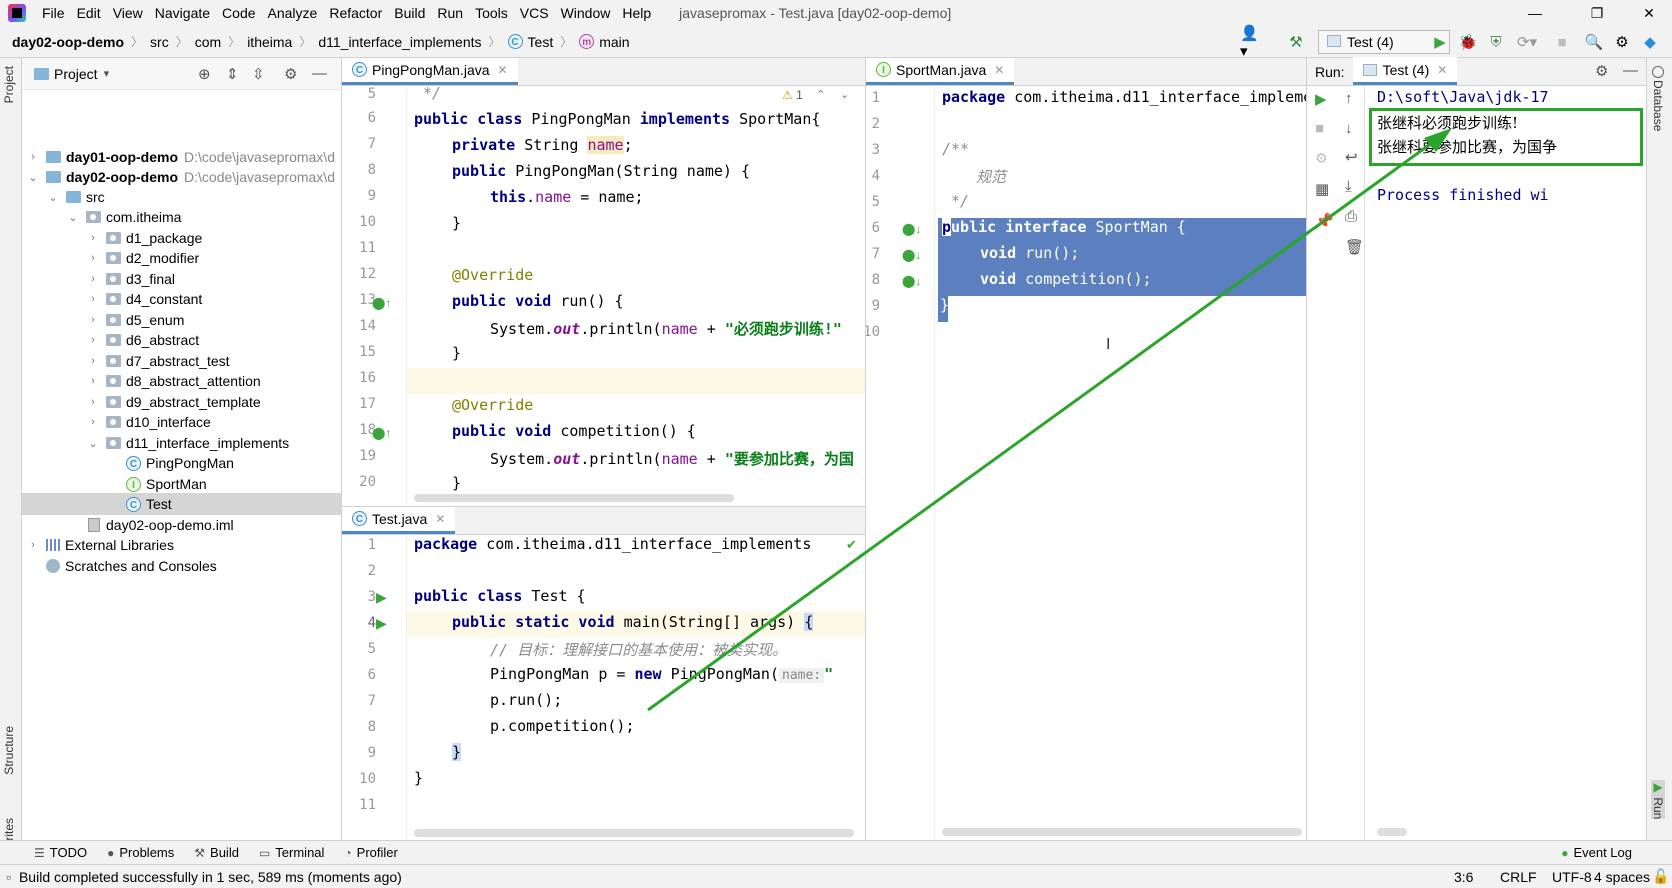 Image resolution: width=1672 pixels, height=888 pixels. Describe the element at coordinates (820, 94) in the screenshot. I see `prev-highlight-icon: ⌃` at that location.